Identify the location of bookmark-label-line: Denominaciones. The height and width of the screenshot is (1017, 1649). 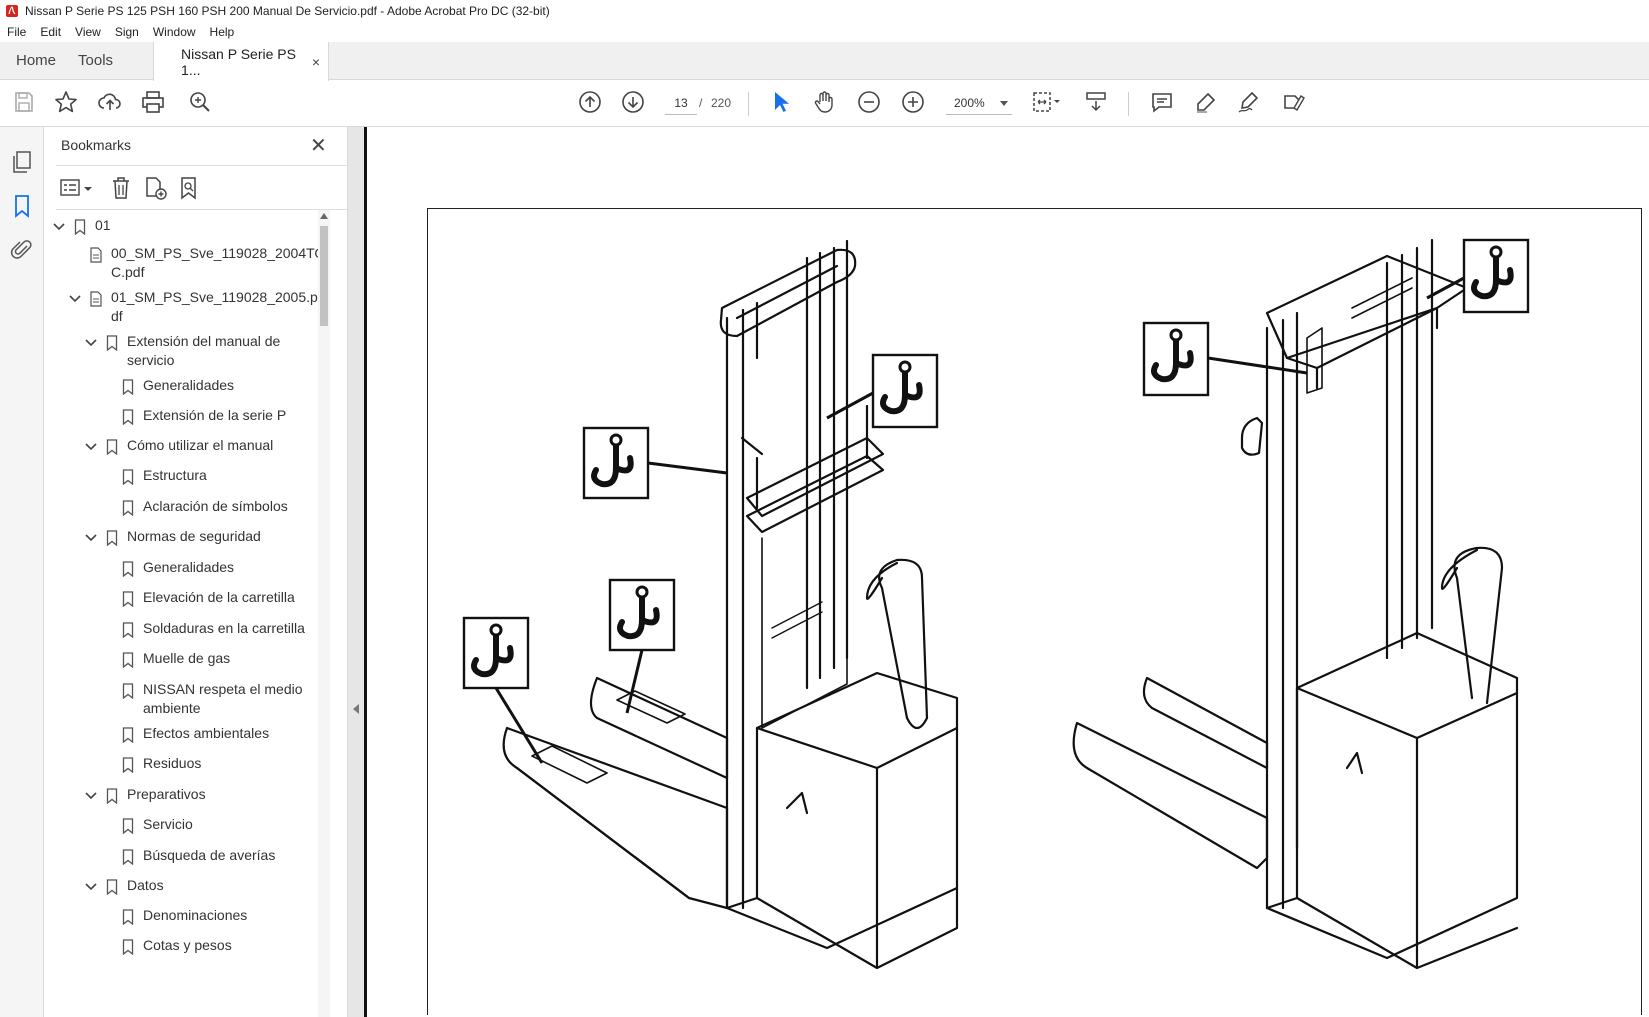
(195, 915).